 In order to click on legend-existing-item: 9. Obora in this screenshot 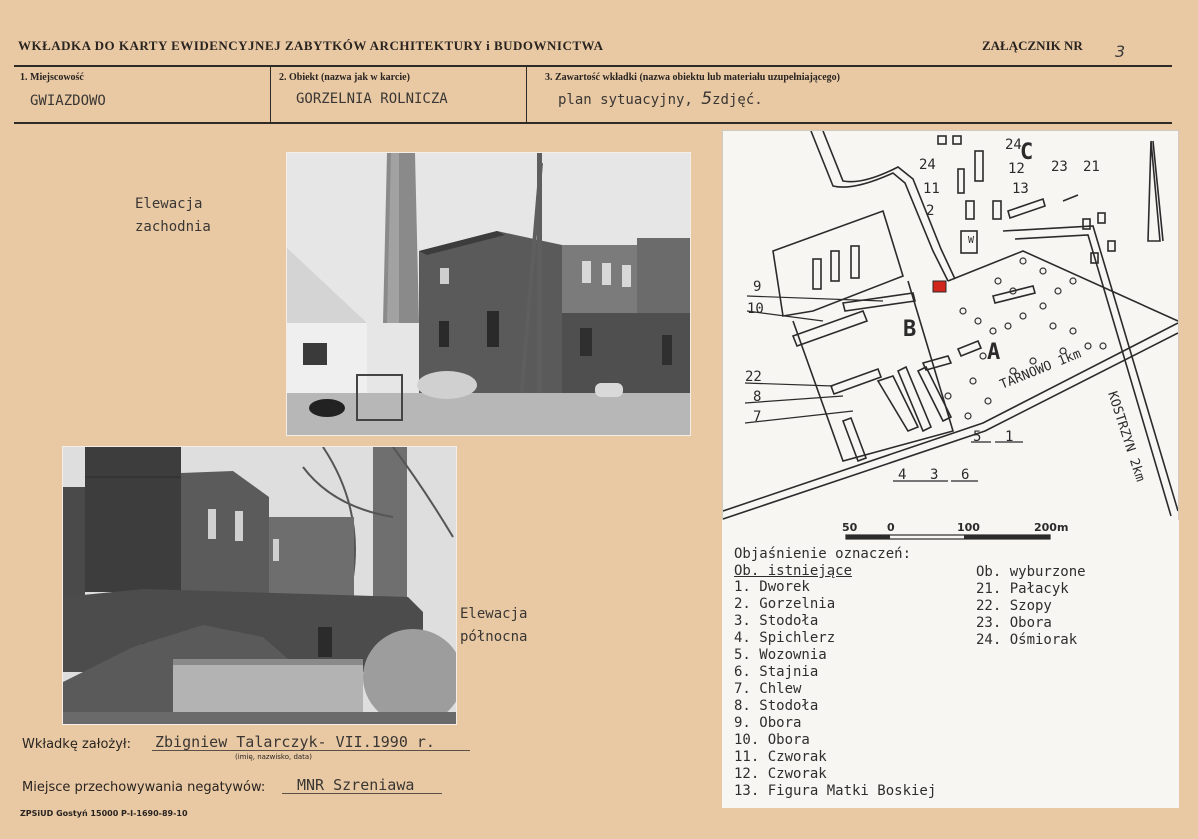, I will do `click(768, 723)`.